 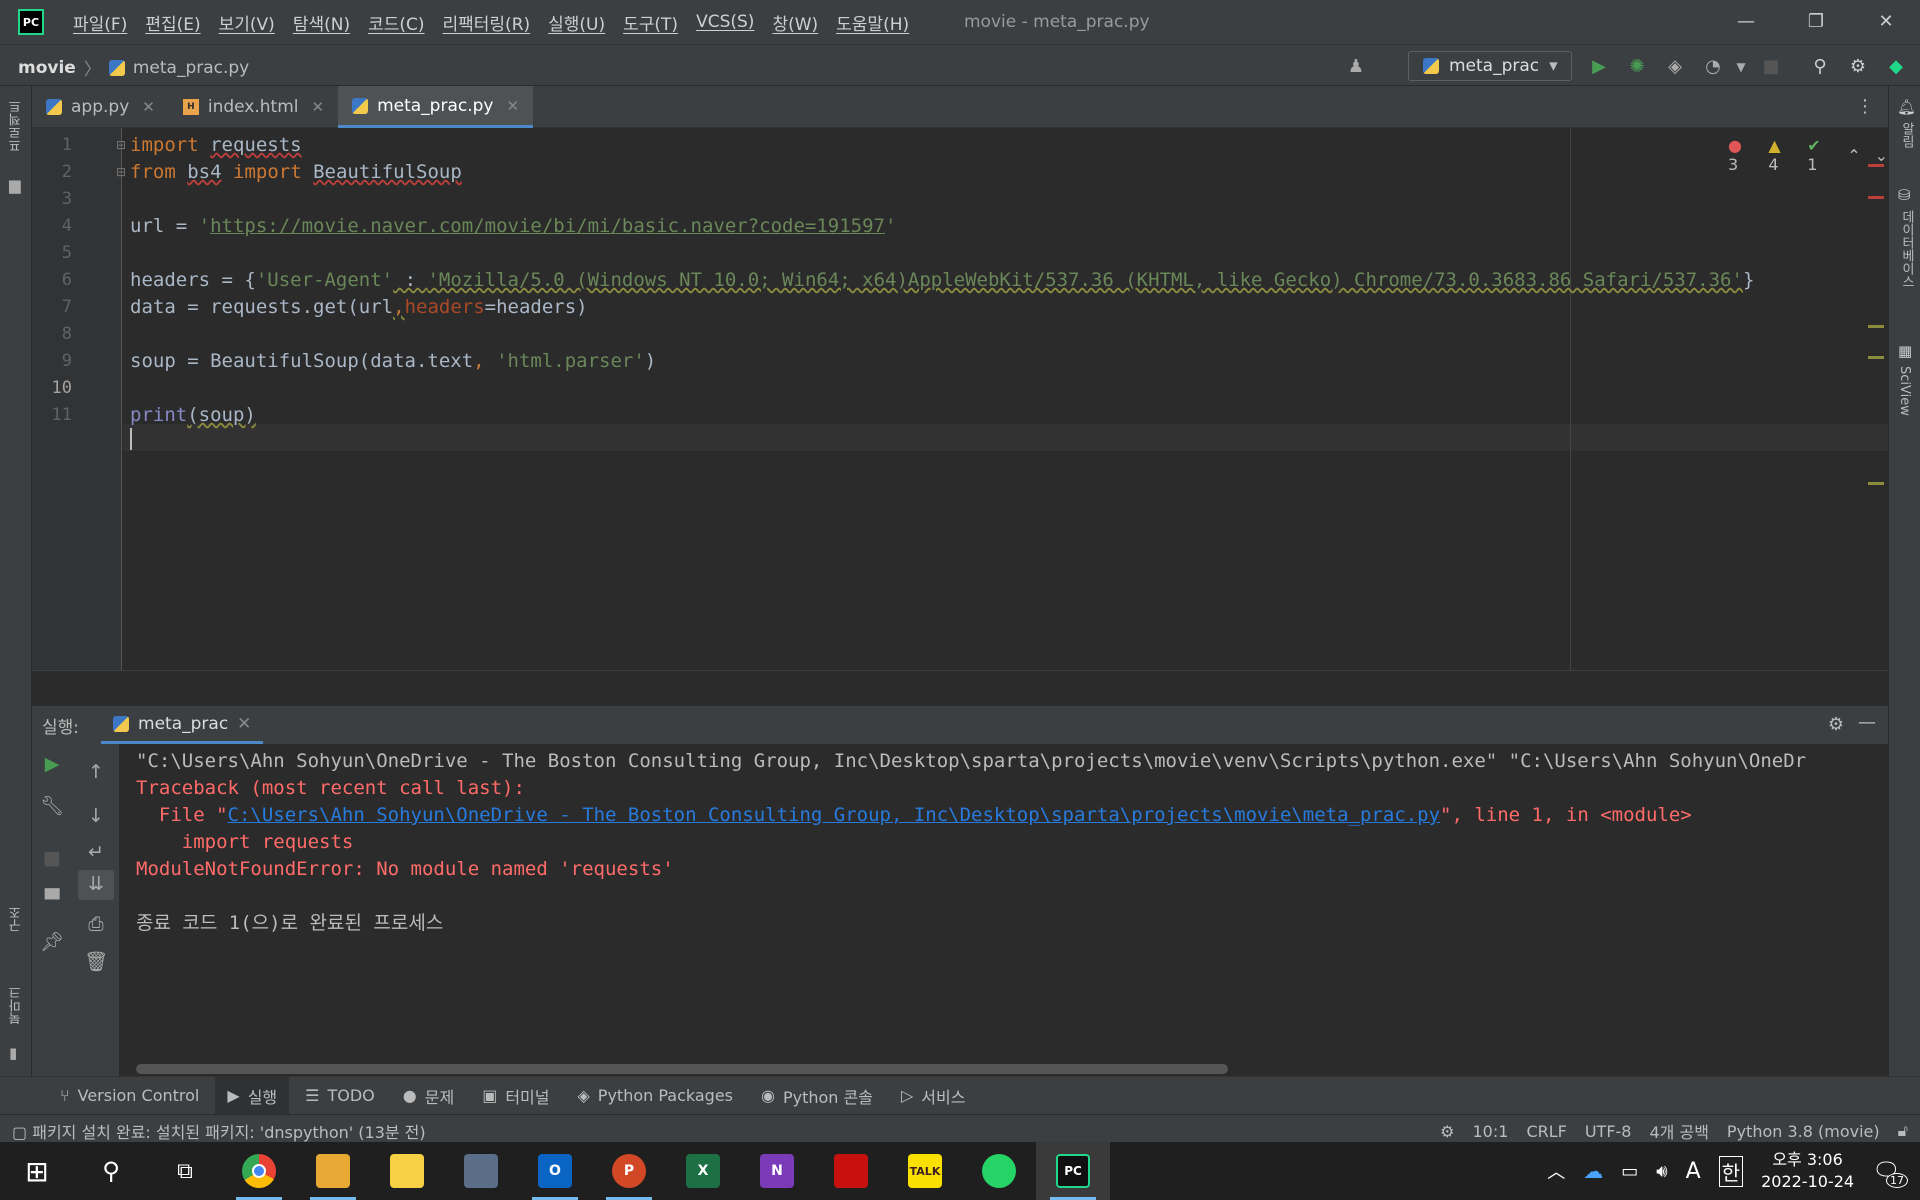 I want to click on background-tasks-icon: ⚙, so click(x=1447, y=1131).